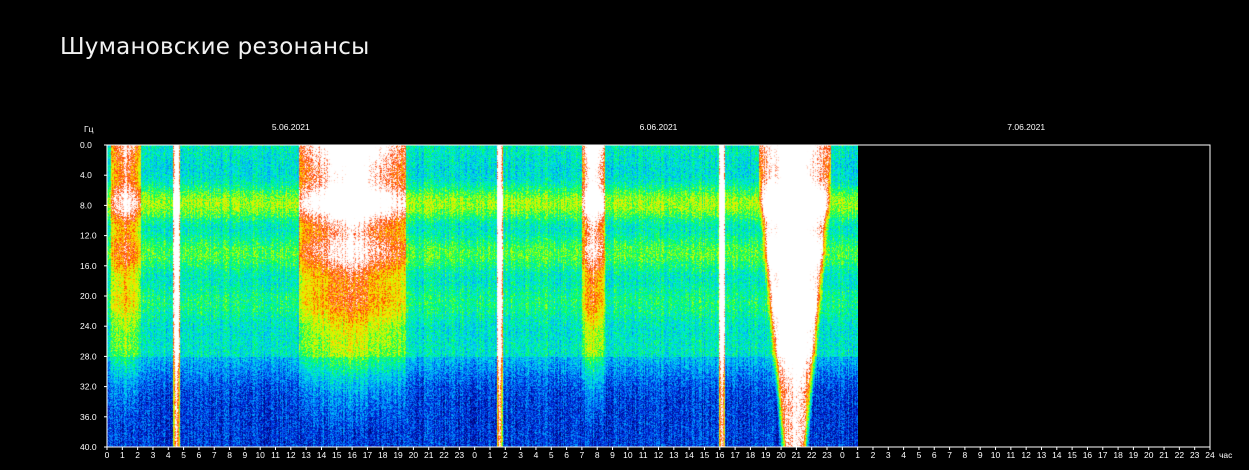  Describe the element at coordinates (86, 145) in the screenshot. I see `y-tick-label: 0.0` at that location.